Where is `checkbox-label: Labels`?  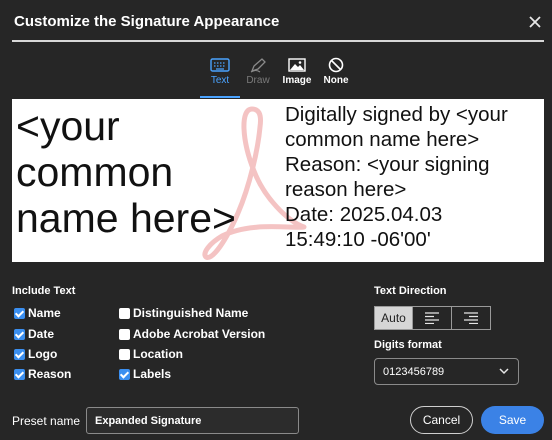 checkbox-label: Labels is located at coordinates (152, 374).